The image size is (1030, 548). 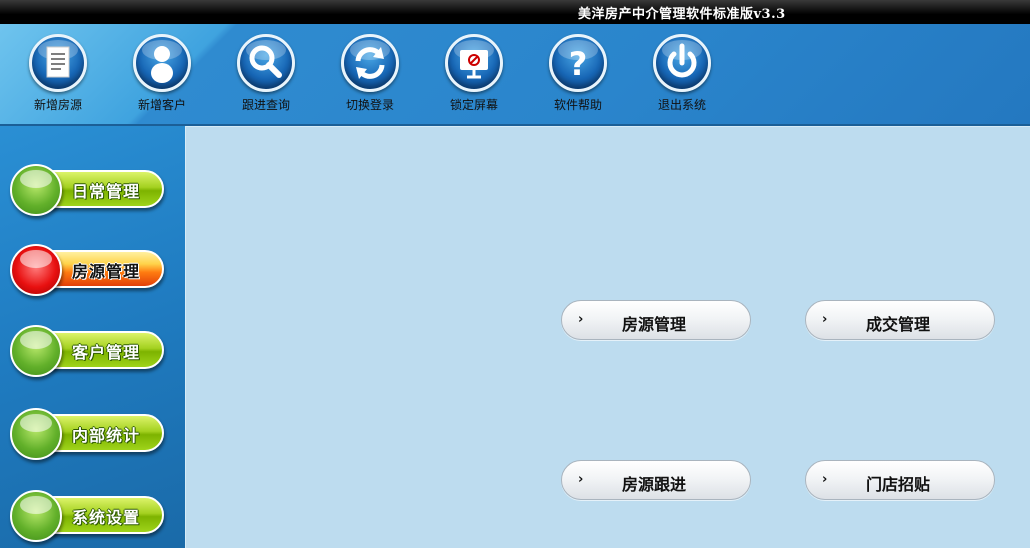 I want to click on sidebar-item-label: 系统设置, so click(x=106, y=517).